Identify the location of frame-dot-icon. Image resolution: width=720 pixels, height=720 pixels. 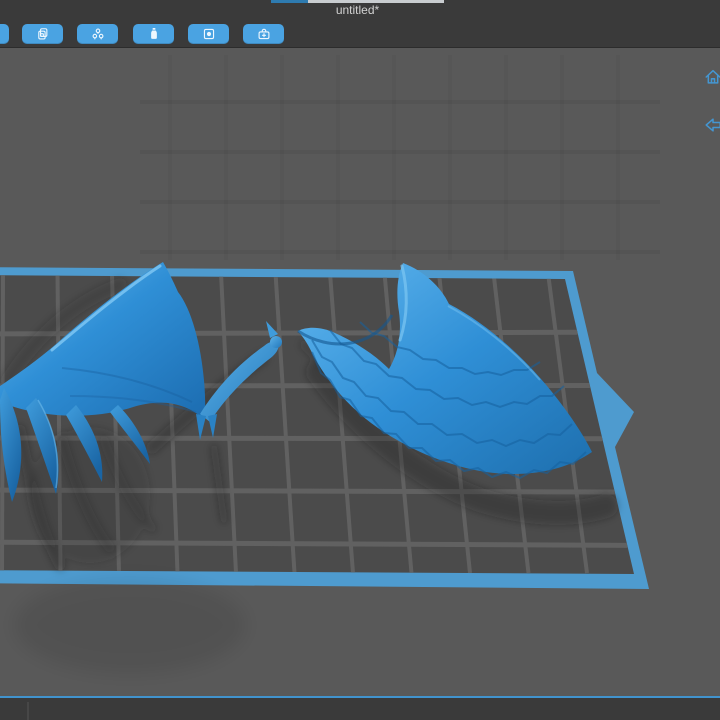
(208, 34).